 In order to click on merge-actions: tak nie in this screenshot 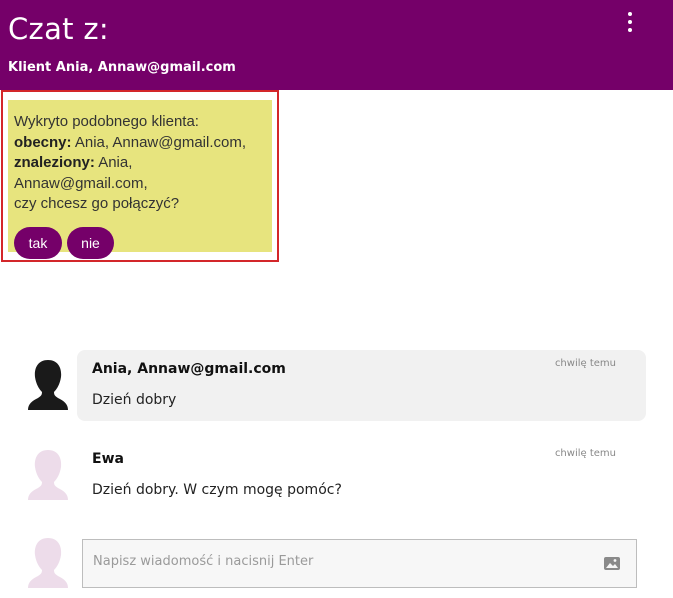, I will do `click(138, 242)`.